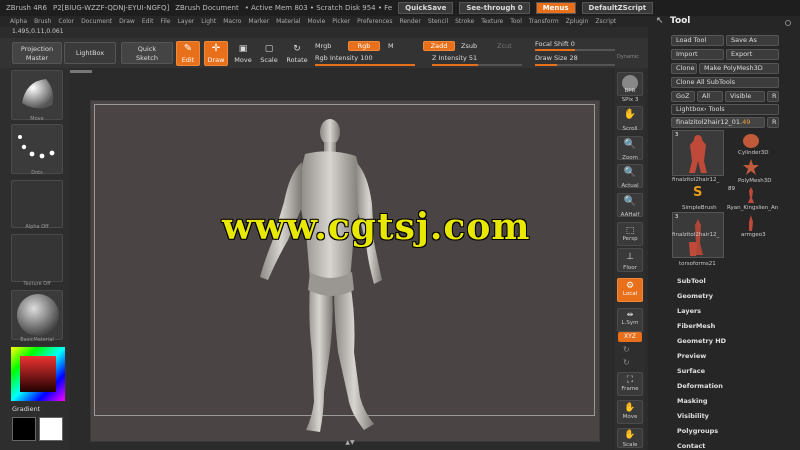  Describe the element at coordinates (745, 96) in the screenshot. I see `visible-button: Visible` at that location.